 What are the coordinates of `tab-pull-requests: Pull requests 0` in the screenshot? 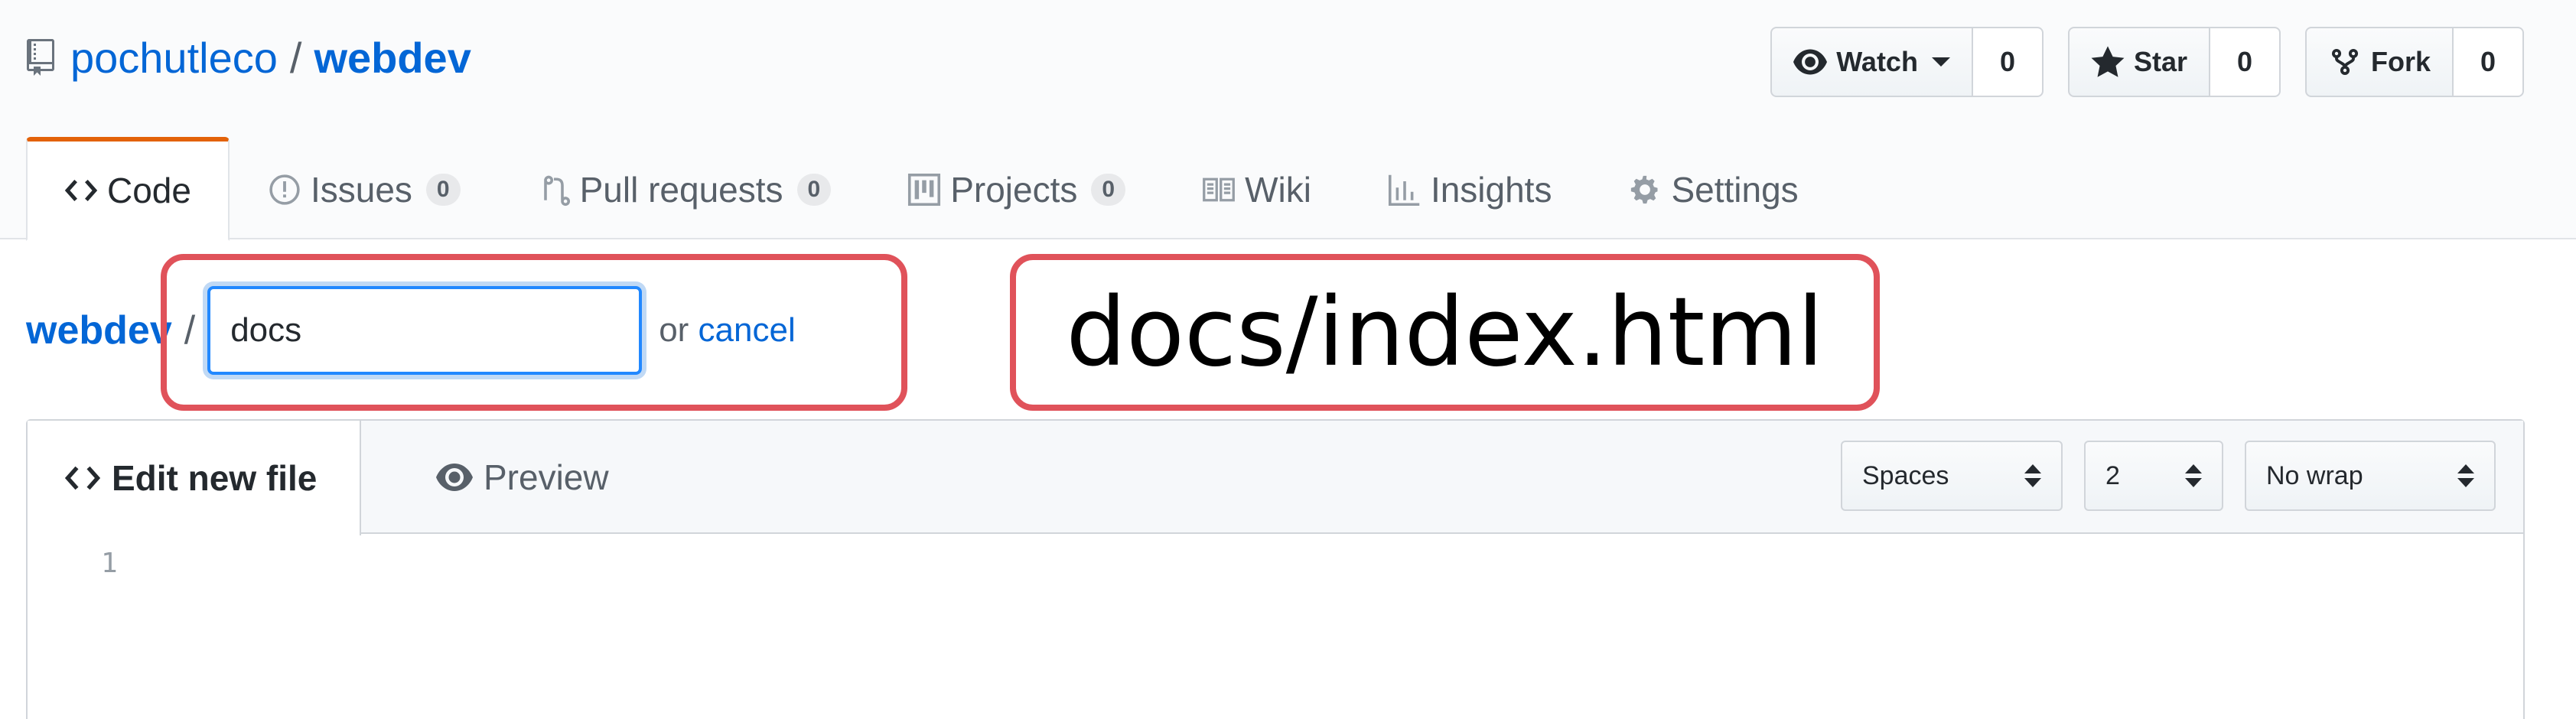 It's located at (685, 188).